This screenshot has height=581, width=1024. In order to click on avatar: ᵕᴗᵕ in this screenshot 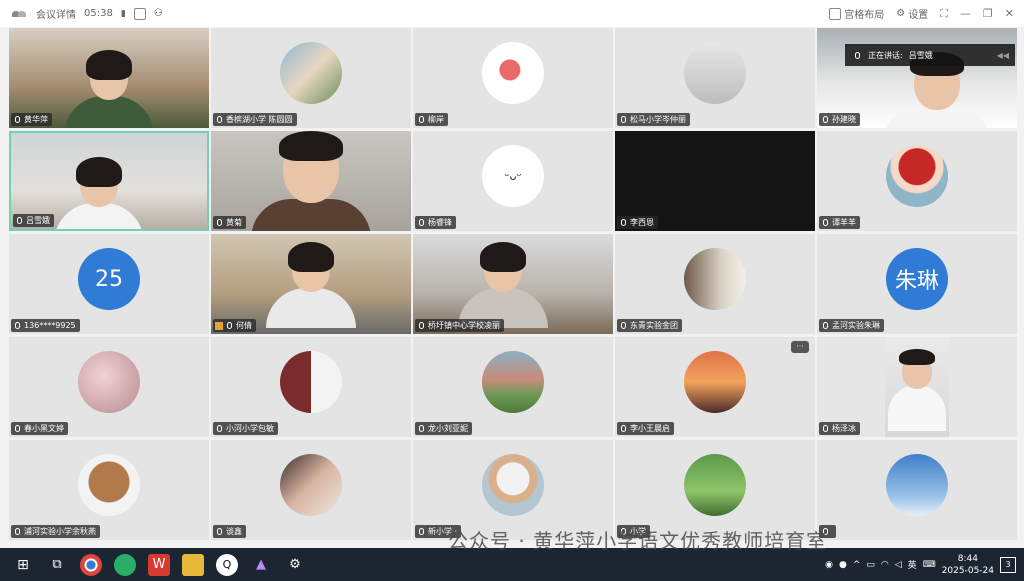, I will do `click(513, 176)`.